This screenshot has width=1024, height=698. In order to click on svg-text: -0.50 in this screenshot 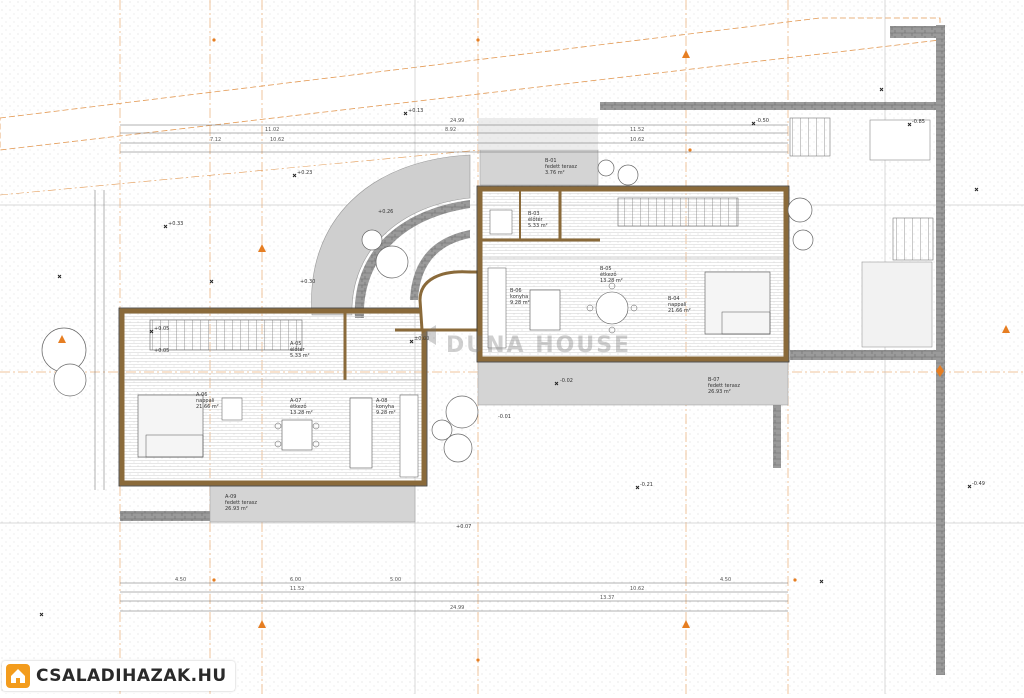, I will do `click(762, 121)`.